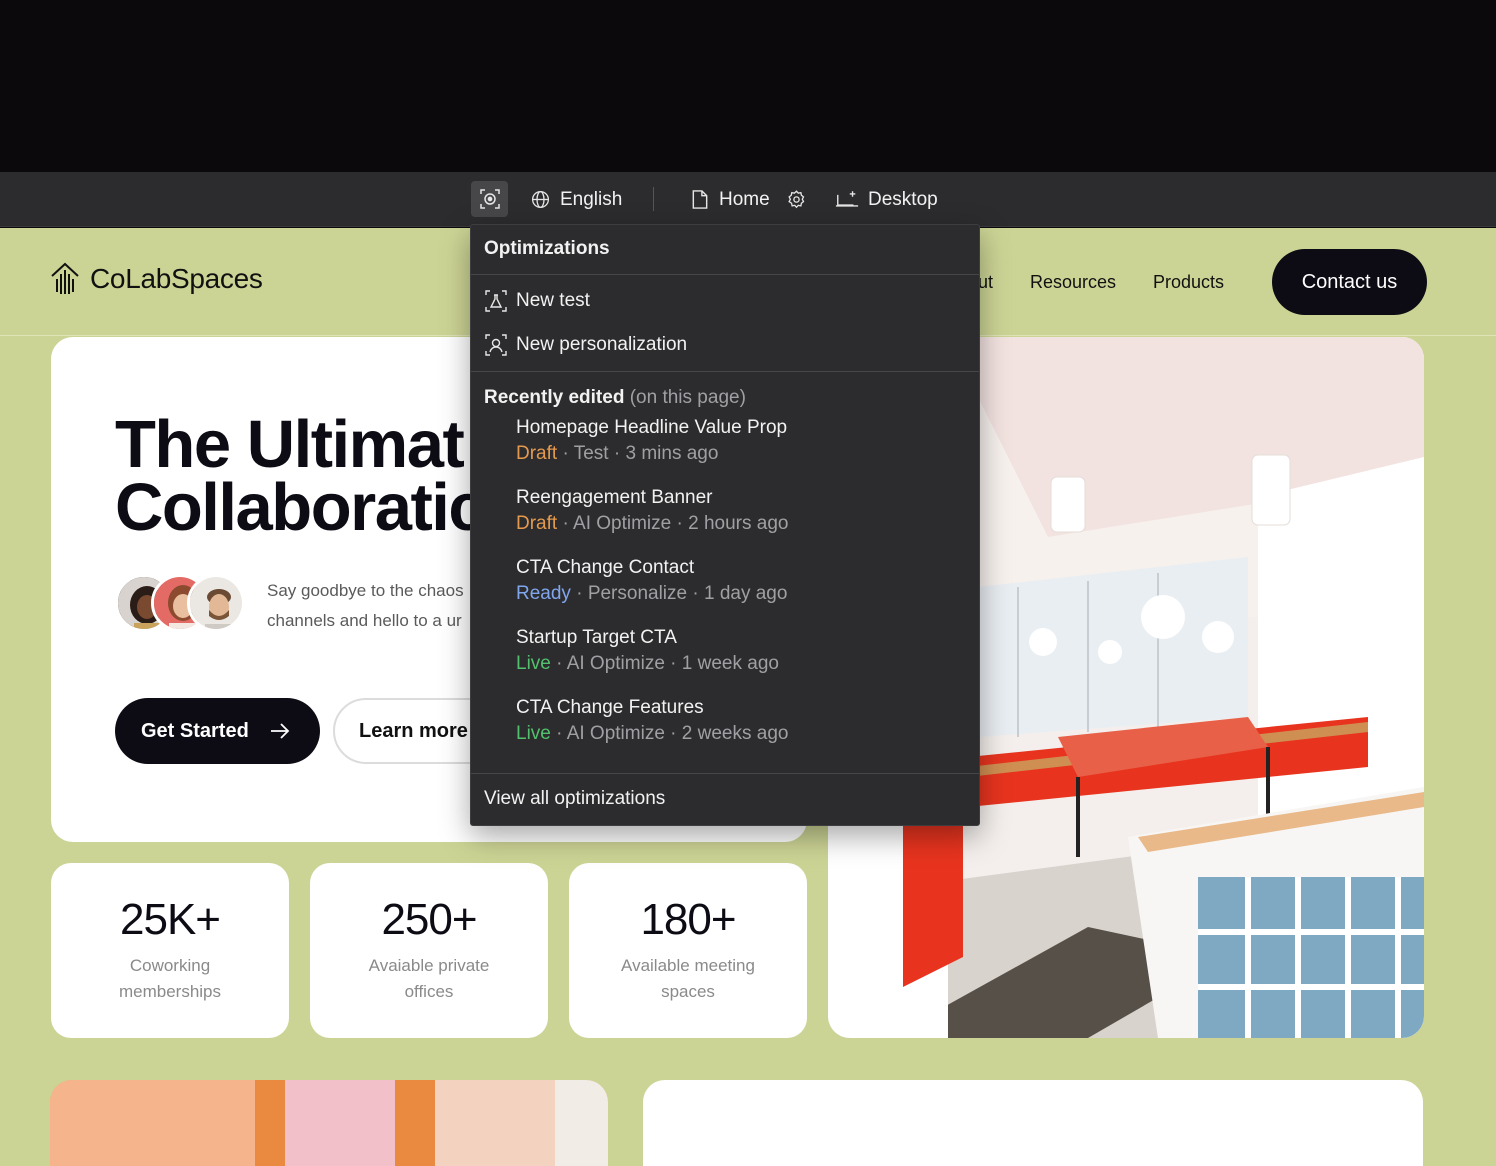 This screenshot has width=1496, height=1166. Describe the element at coordinates (725, 301) in the screenshot. I see `new-test-item: New test` at that location.